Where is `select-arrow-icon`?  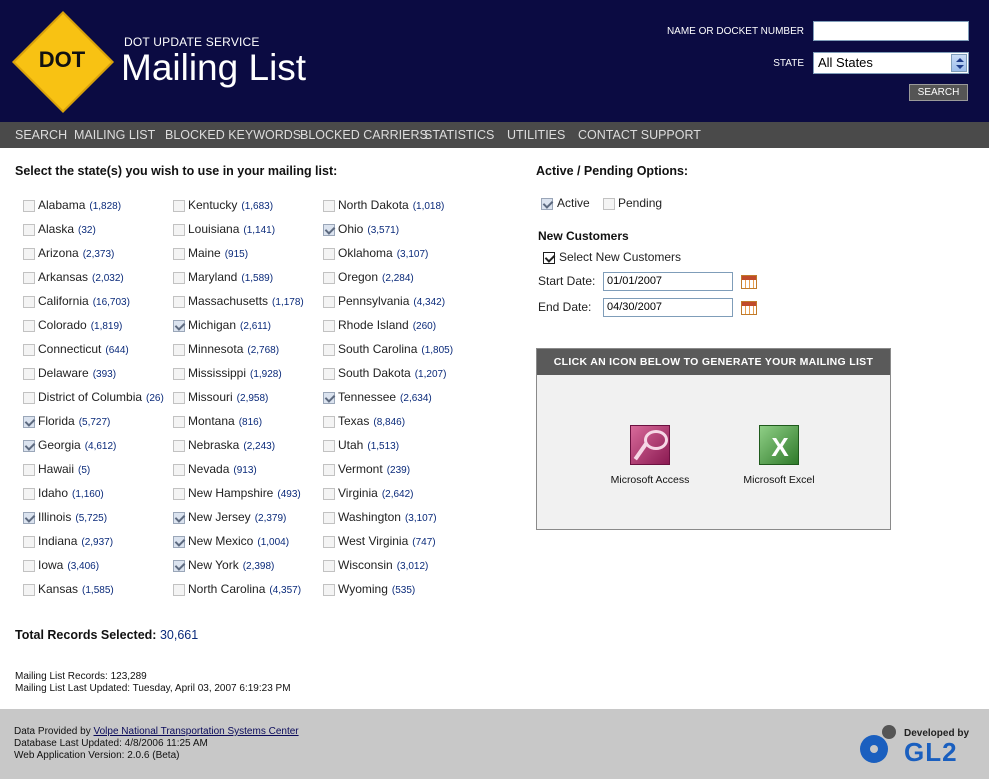
select-arrow-icon is located at coordinates (959, 63).